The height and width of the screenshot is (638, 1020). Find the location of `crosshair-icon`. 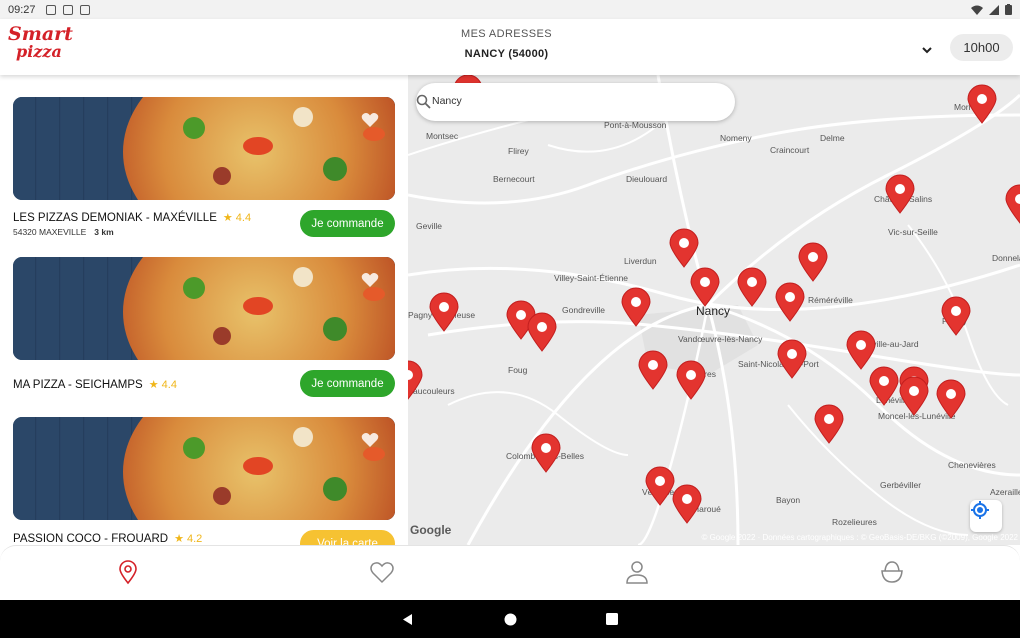

crosshair-icon is located at coordinates (980, 510).